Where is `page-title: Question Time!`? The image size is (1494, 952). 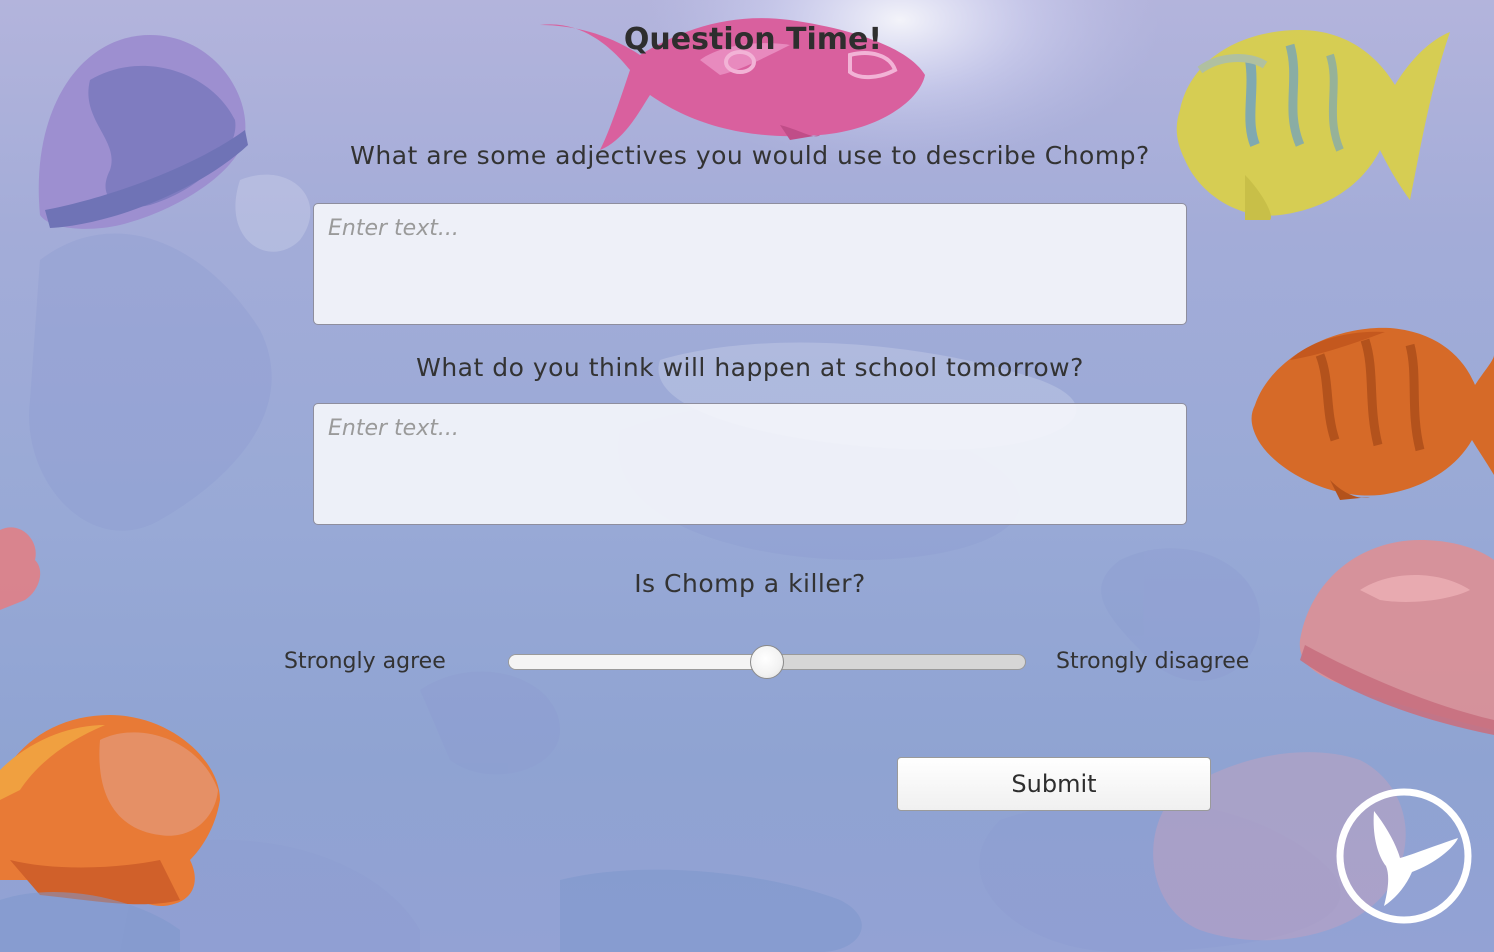
page-title: Question Time! is located at coordinates (753, 39).